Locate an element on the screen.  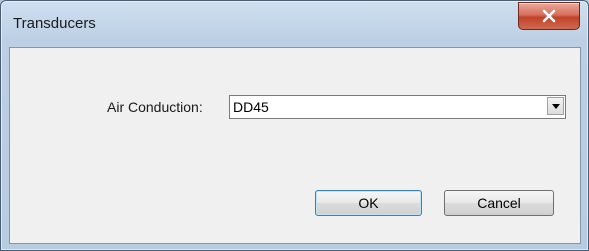
window-title: Transducers is located at coordinates (54, 23).